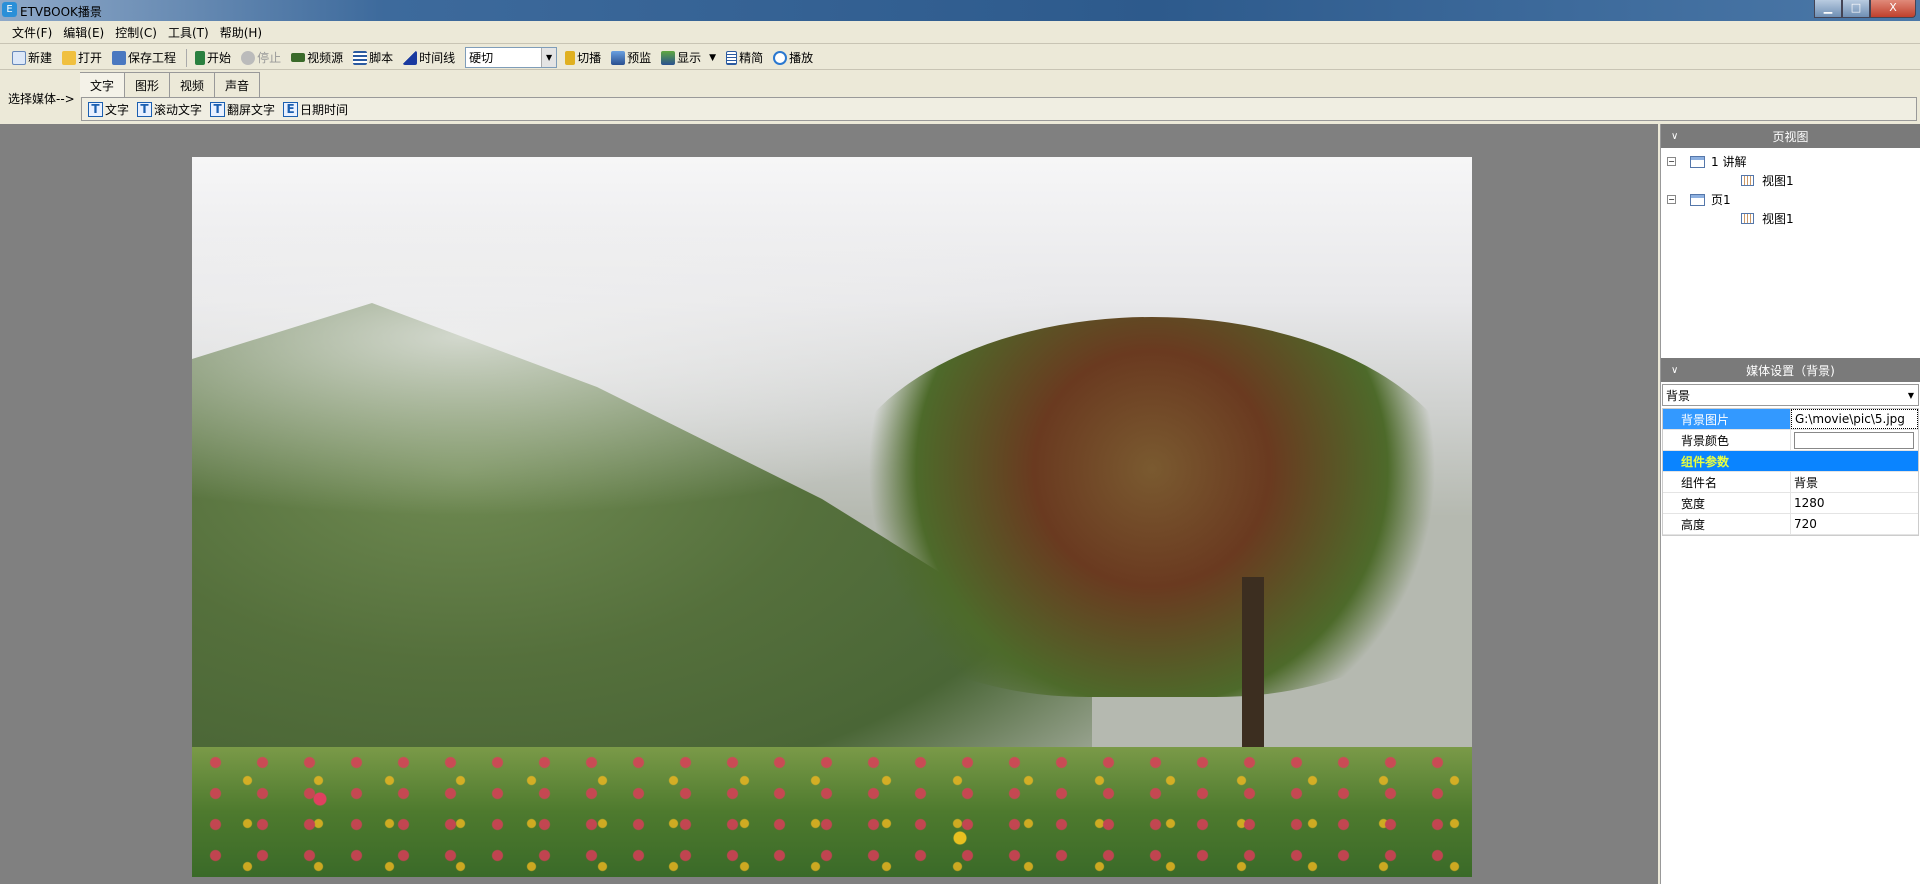 This screenshot has width=1920, height=884. I want to click on divider, so click(187, 57).